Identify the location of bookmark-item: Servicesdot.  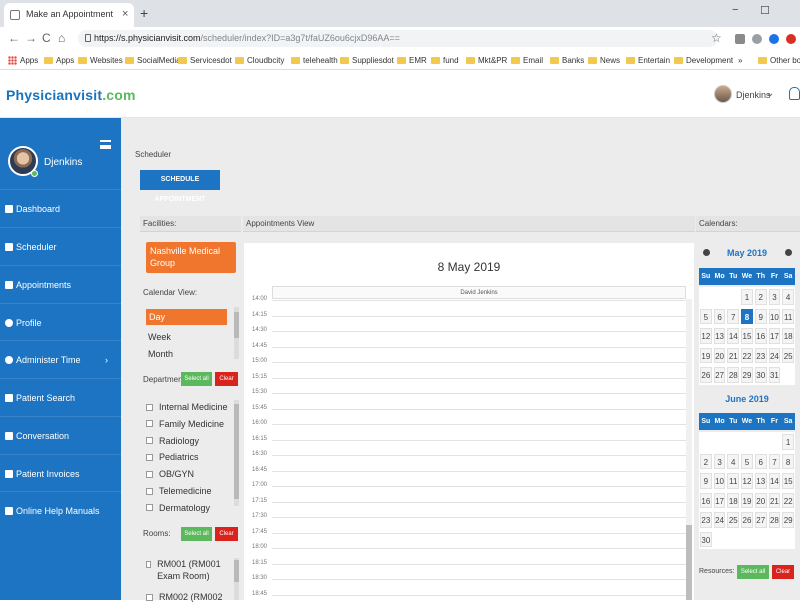
(205, 60).